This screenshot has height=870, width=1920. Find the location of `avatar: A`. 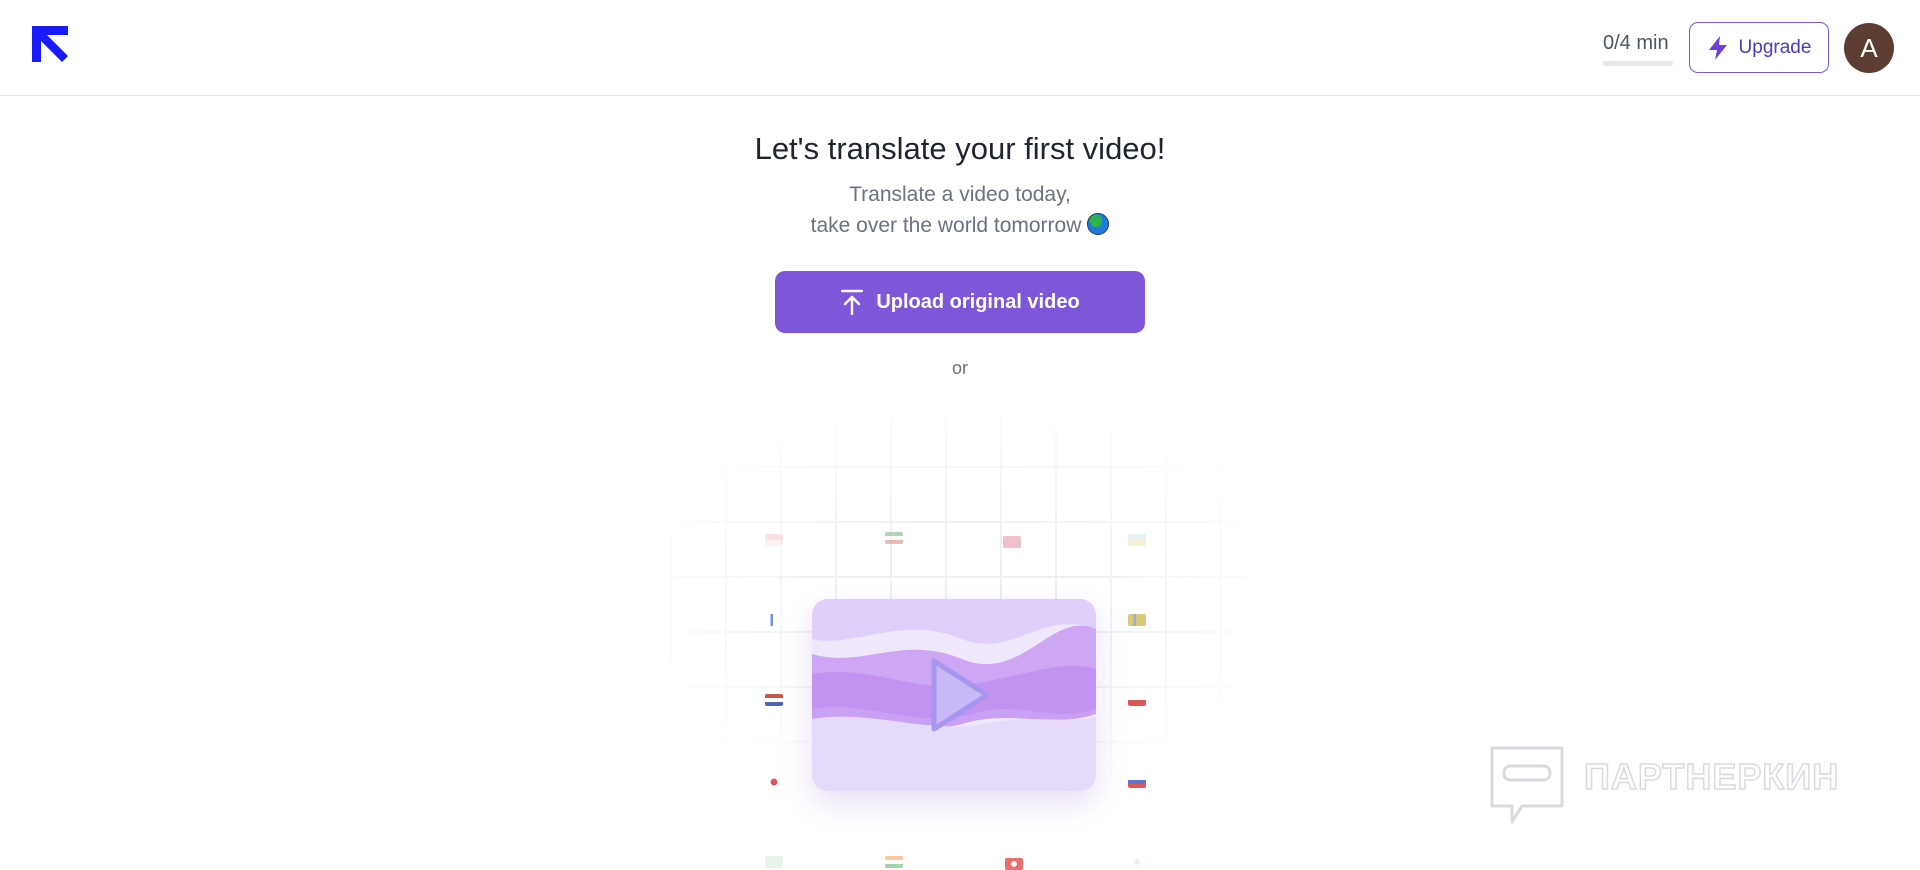

avatar: A is located at coordinates (1869, 48).